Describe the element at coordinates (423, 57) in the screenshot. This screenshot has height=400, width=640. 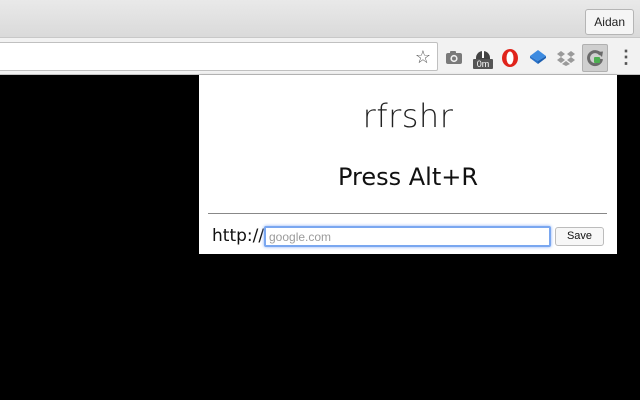
I see `star-icon: ☆` at that location.